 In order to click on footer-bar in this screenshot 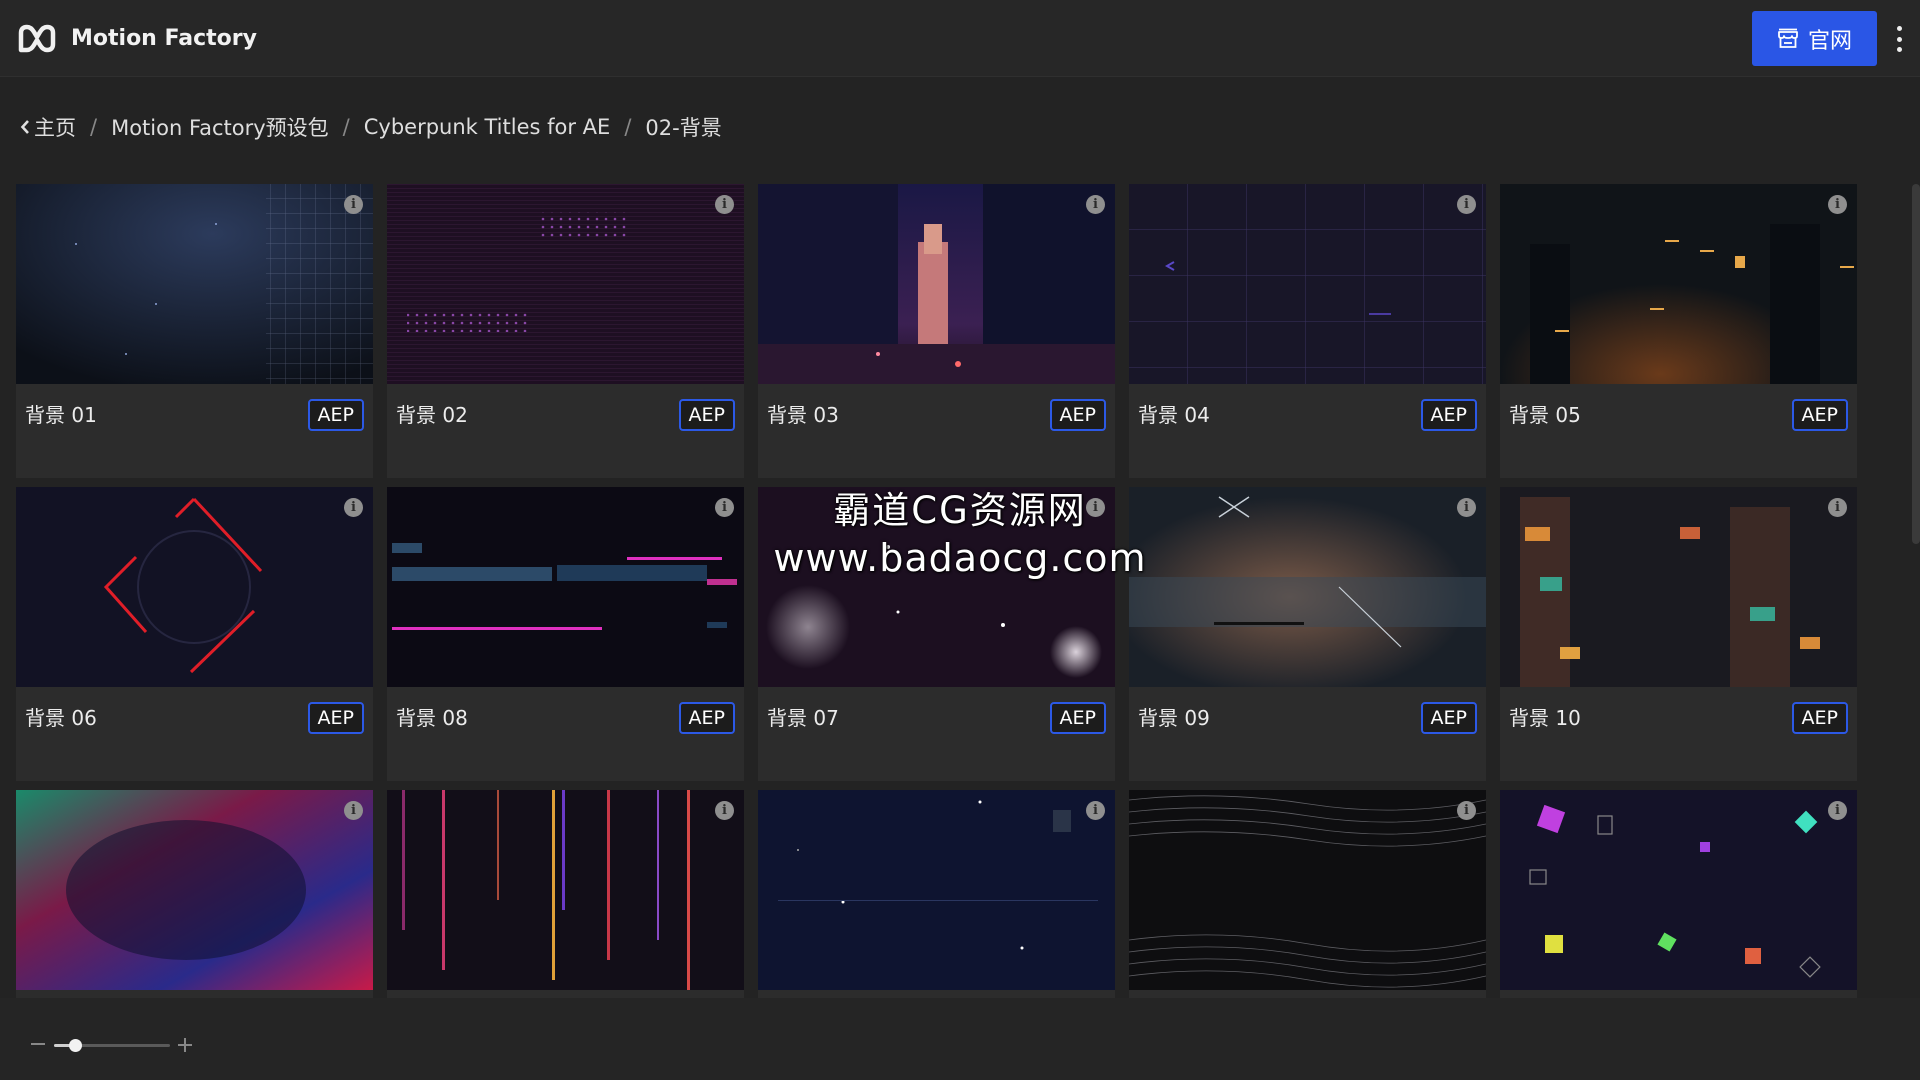, I will do `click(960, 1039)`.